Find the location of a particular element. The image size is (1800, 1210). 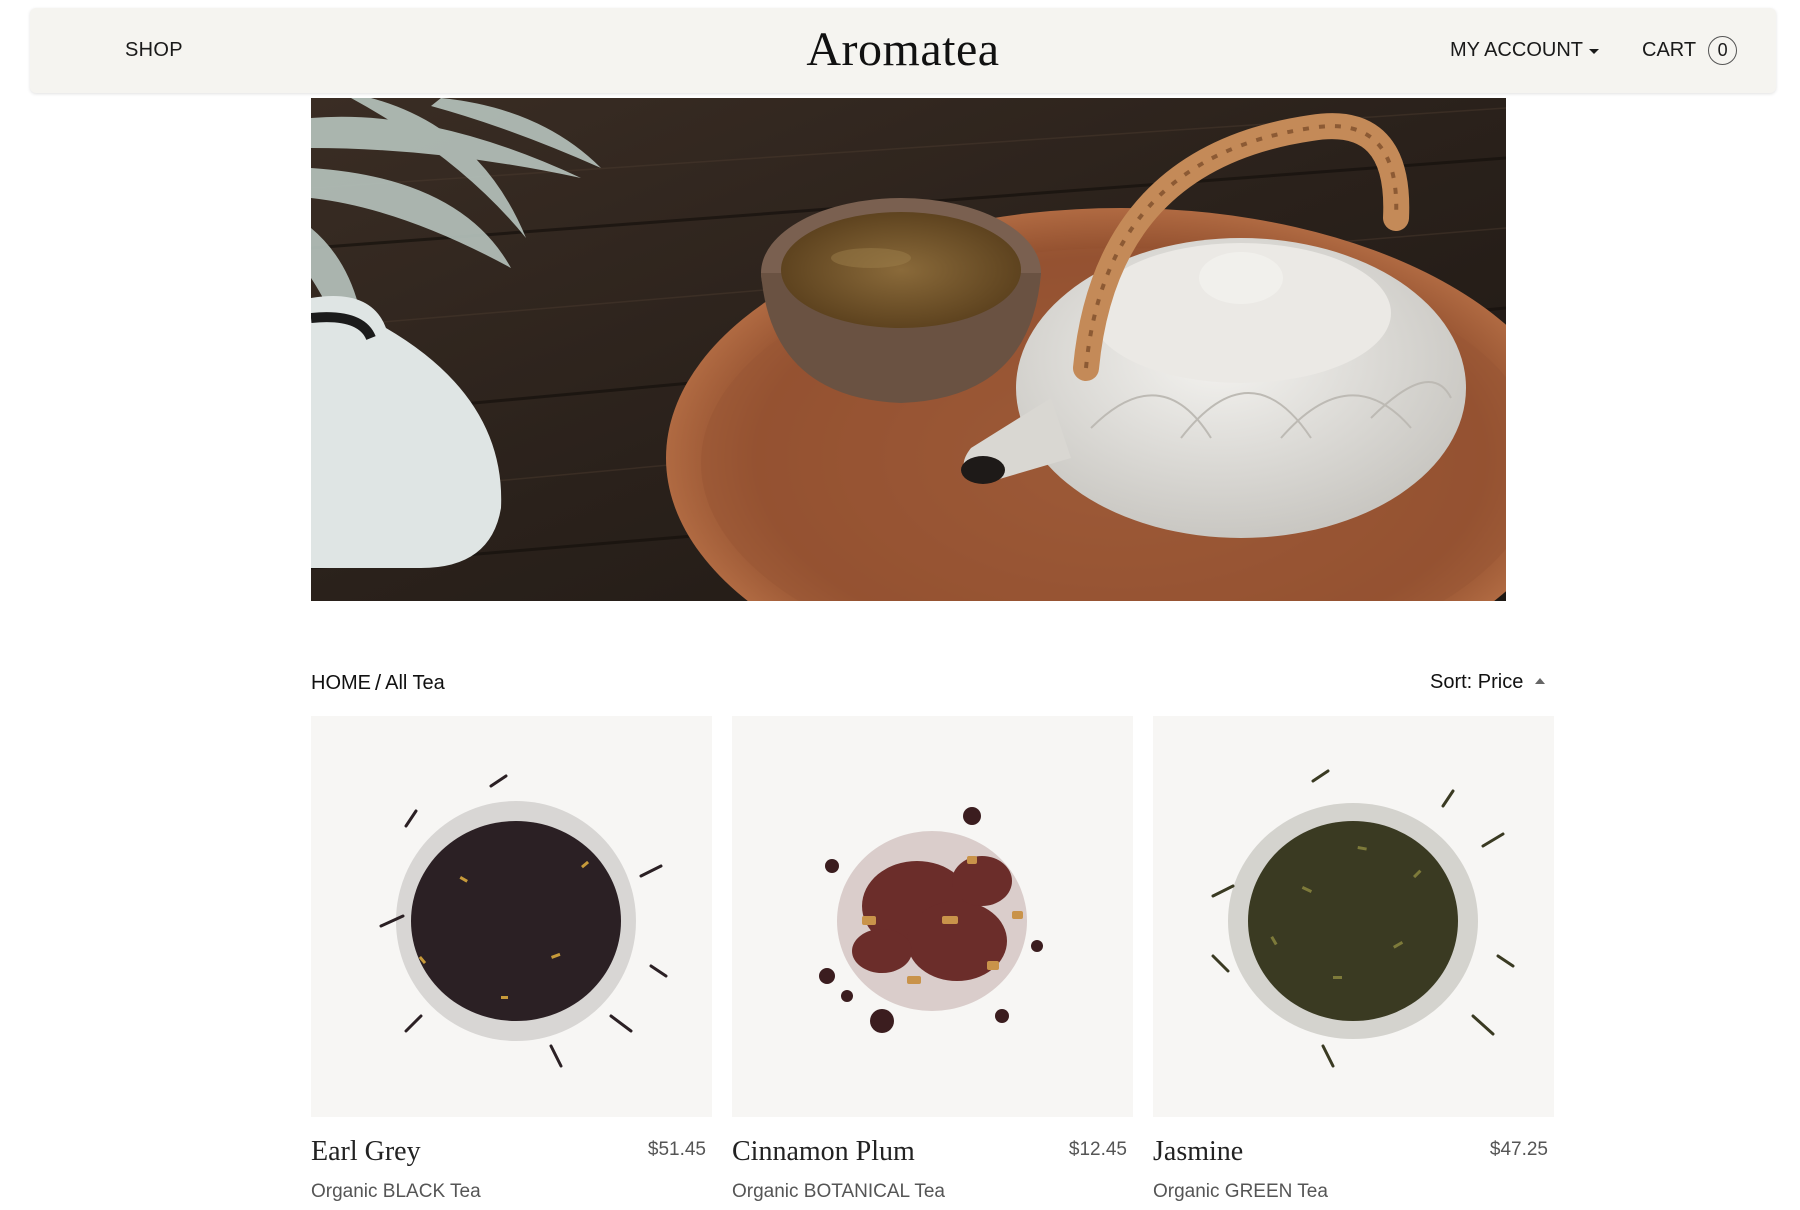

green-tea-leaves-image is located at coordinates (1363, 918).